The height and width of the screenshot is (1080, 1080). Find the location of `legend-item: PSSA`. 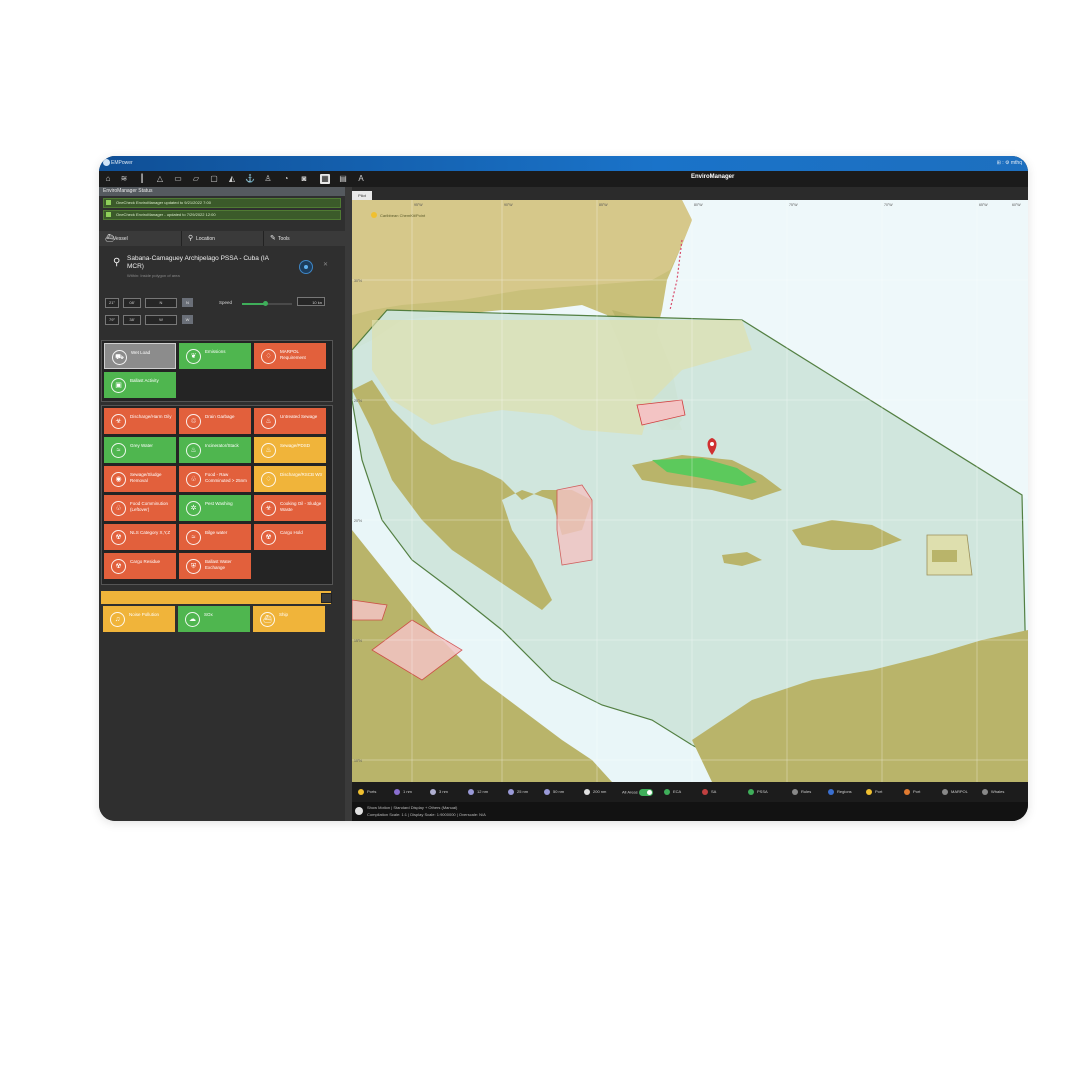

legend-item: PSSA is located at coordinates (758, 792).